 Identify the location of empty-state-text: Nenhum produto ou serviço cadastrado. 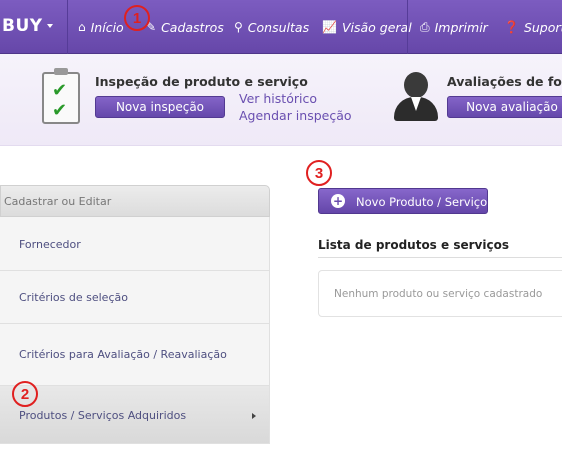
(438, 294).